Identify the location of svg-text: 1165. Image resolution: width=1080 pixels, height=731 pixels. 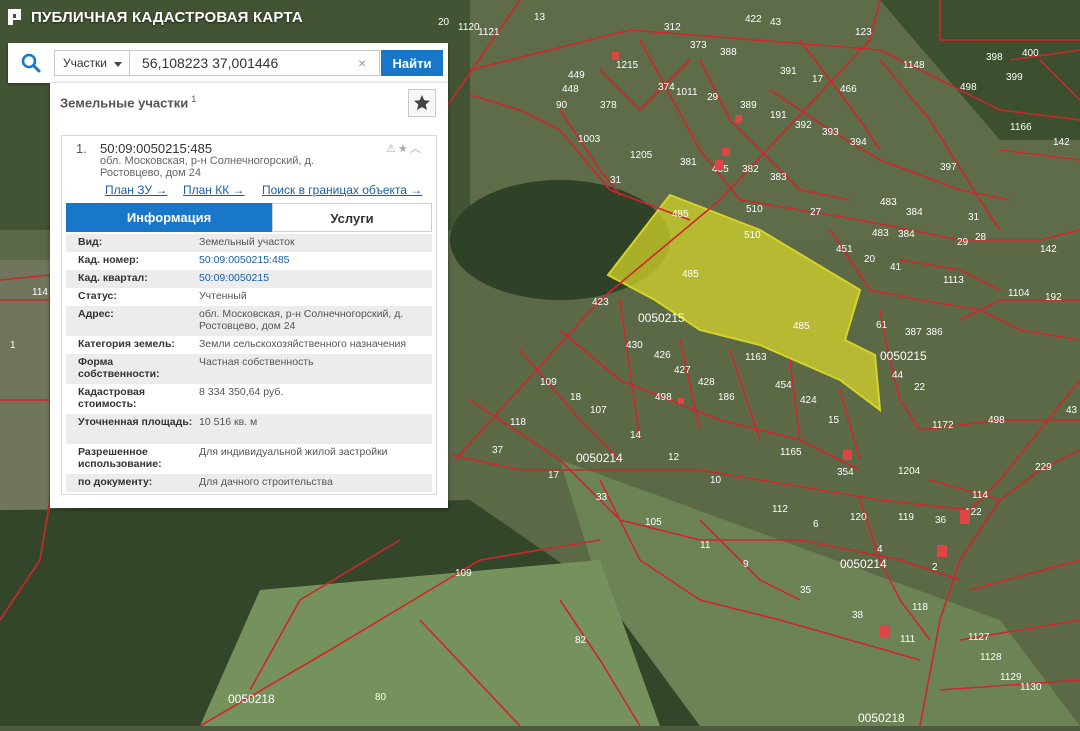
(791, 452).